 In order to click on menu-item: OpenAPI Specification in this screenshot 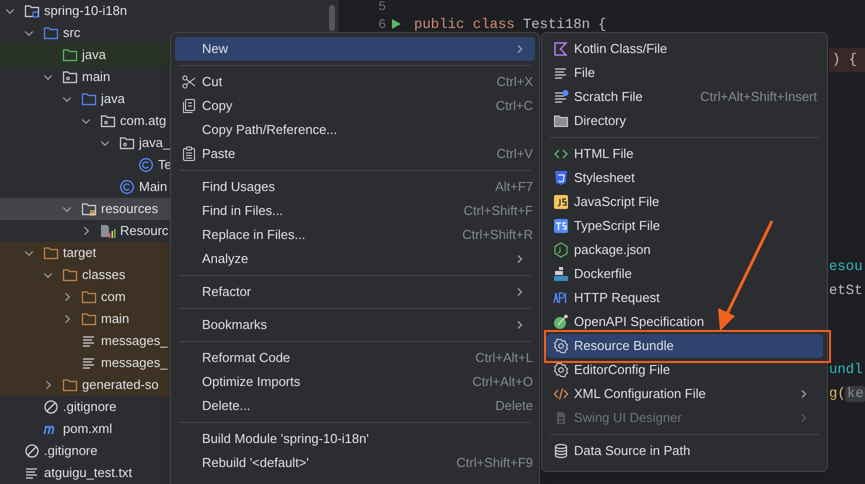, I will do `click(684, 322)`.